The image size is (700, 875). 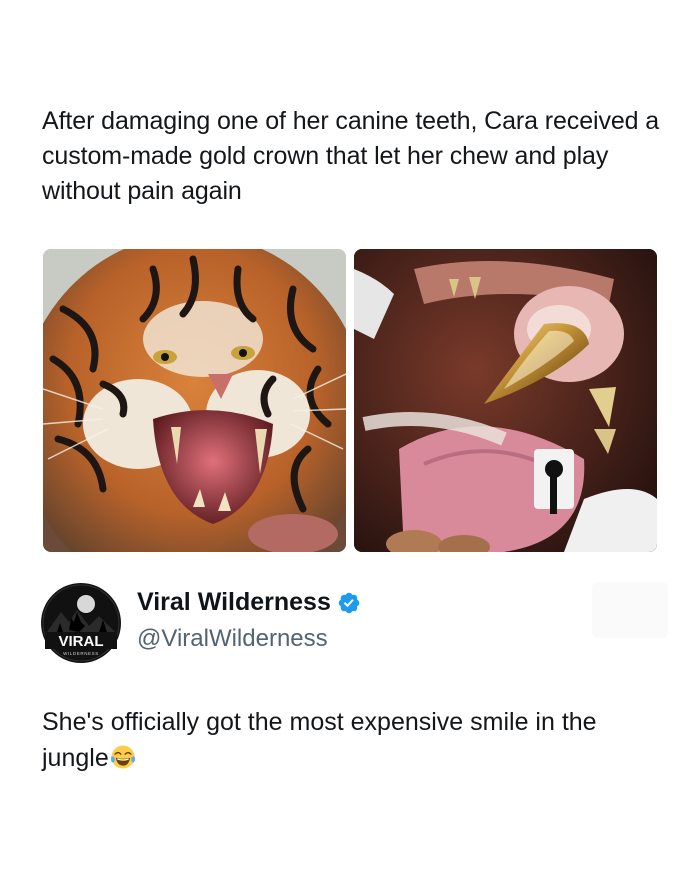 I want to click on author-name-row: Viral Wilderness, so click(x=249, y=602).